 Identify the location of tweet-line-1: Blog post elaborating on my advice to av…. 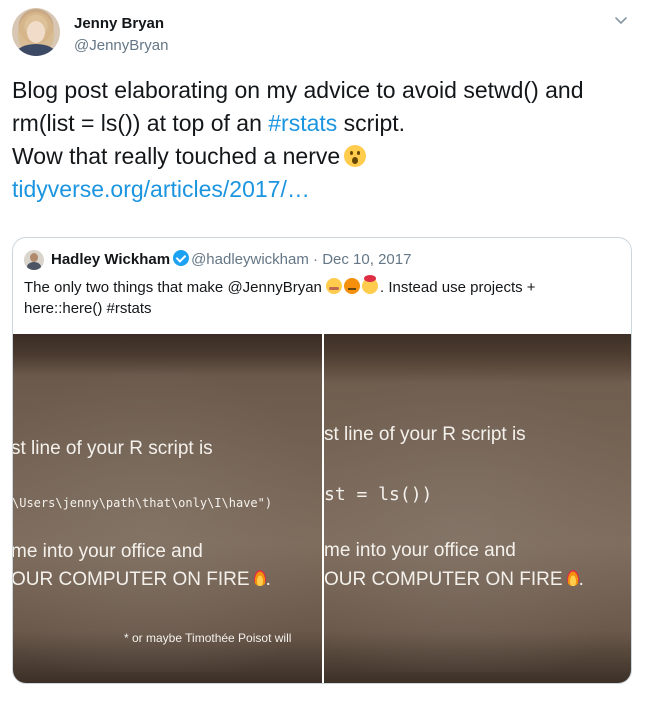
(298, 90).